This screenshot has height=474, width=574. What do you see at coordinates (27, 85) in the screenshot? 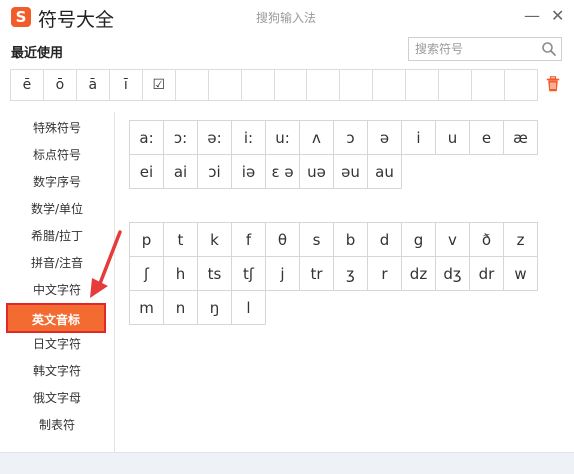
I see `recent-symbol-cell: ē` at bounding box center [27, 85].